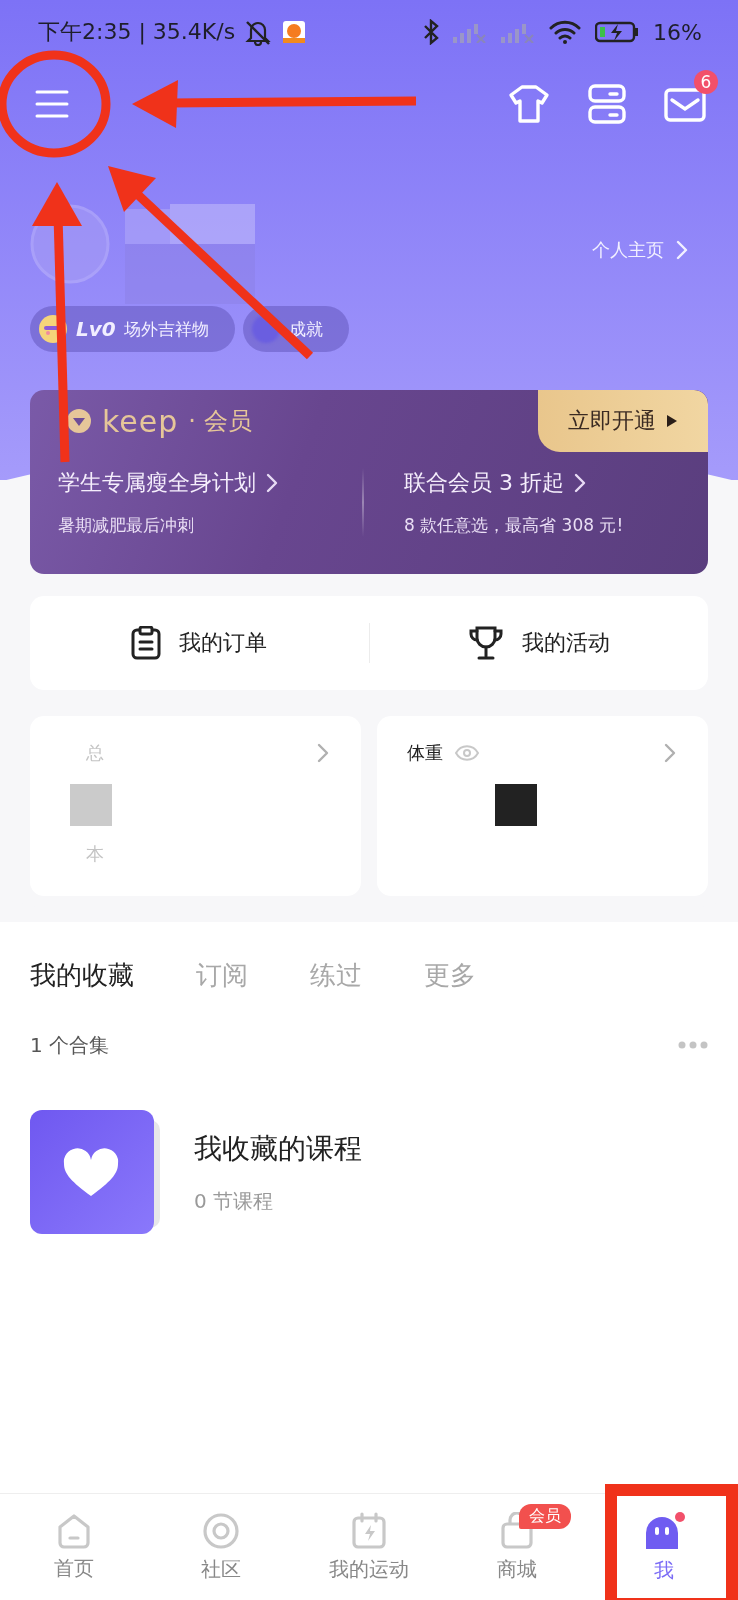 The height and width of the screenshot is (1600, 738). I want to click on clipboard-icon, so click(146, 643).